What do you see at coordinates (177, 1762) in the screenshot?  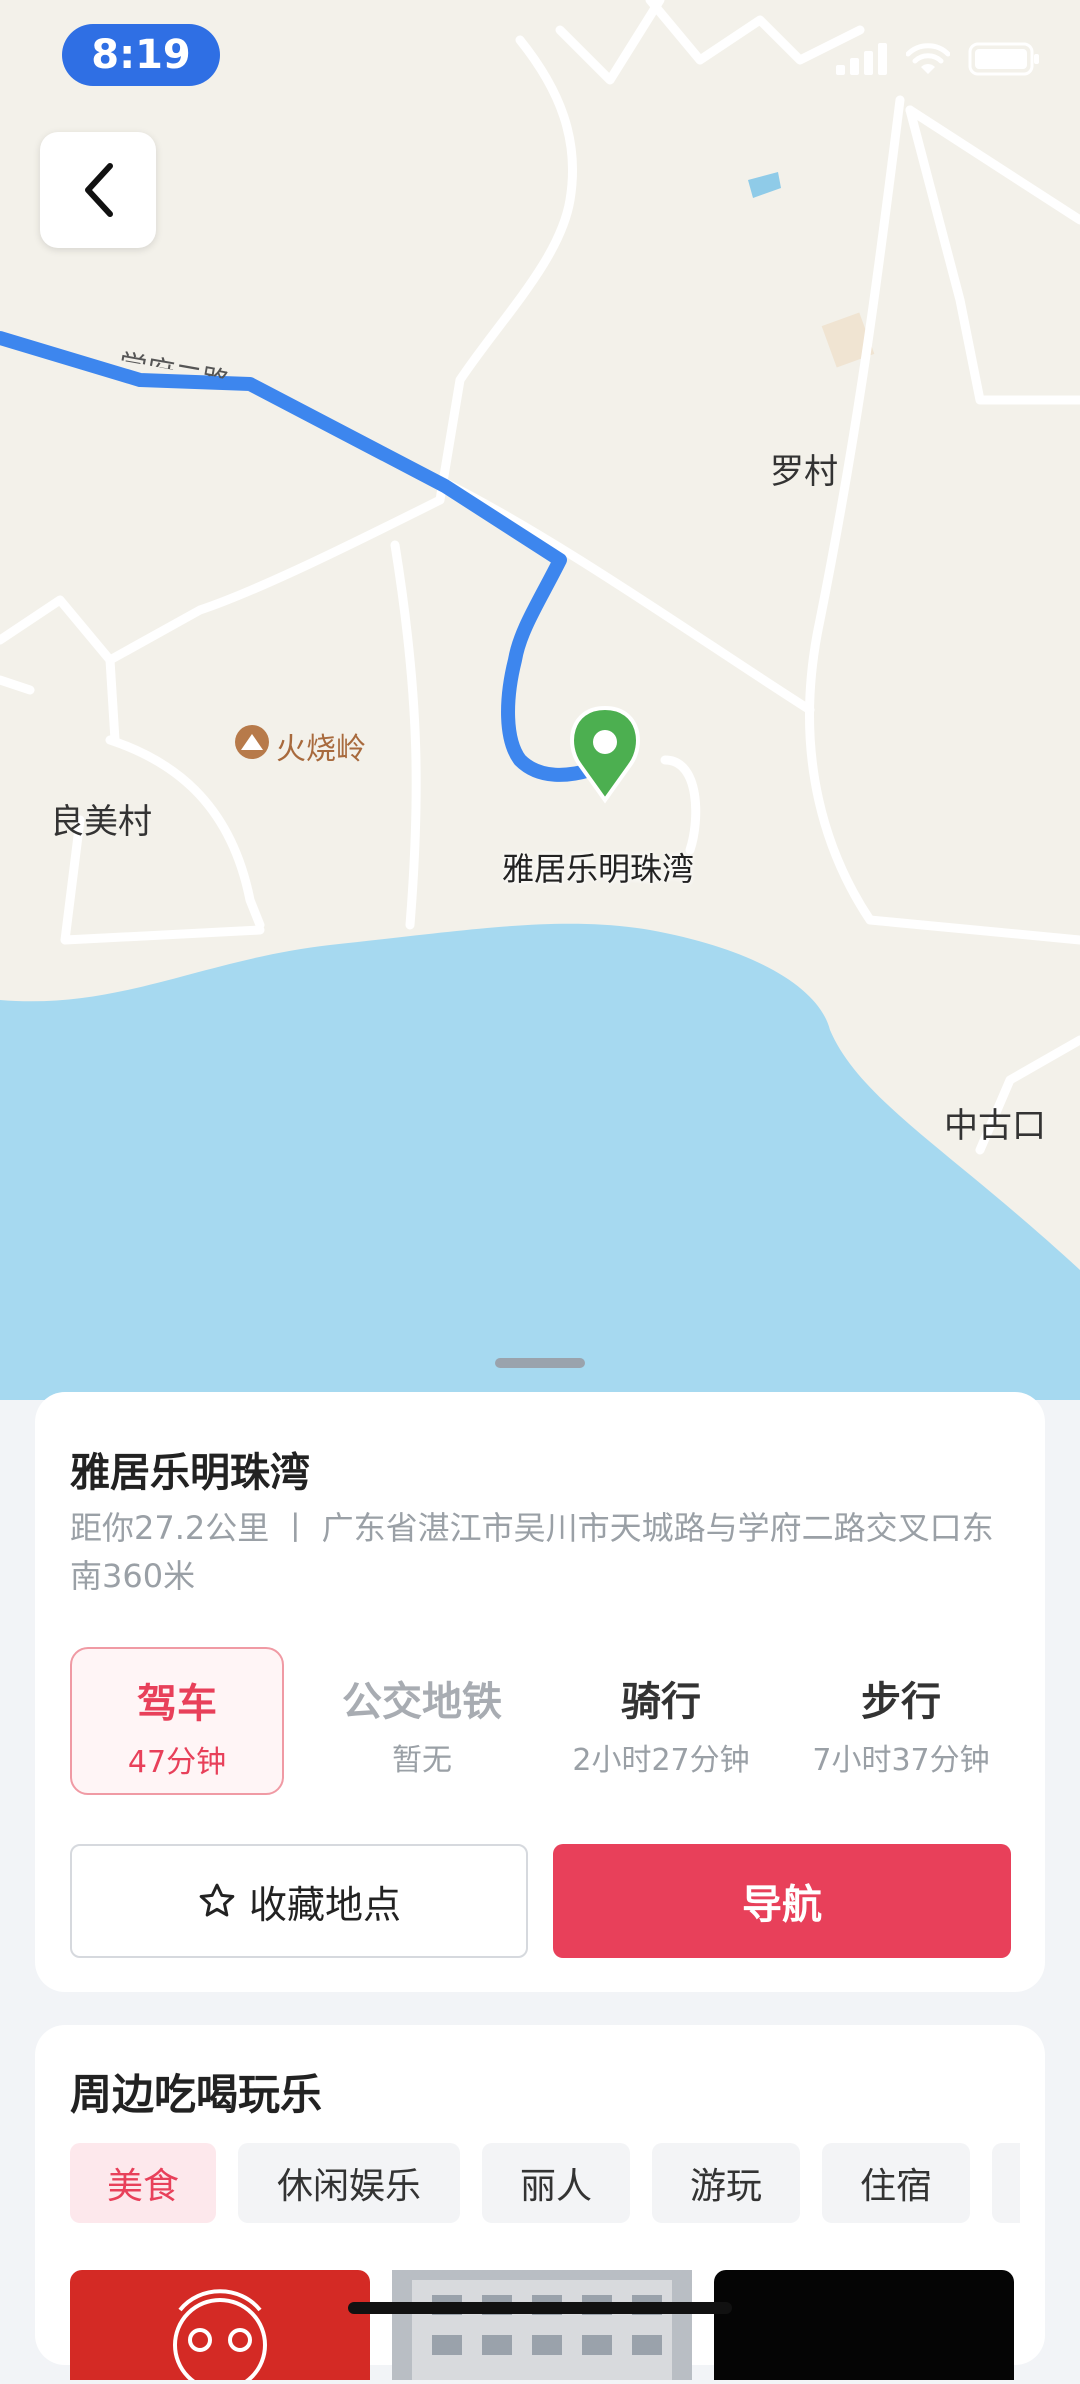 I see `mode-time: 47分钟` at bounding box center [177, 1762].